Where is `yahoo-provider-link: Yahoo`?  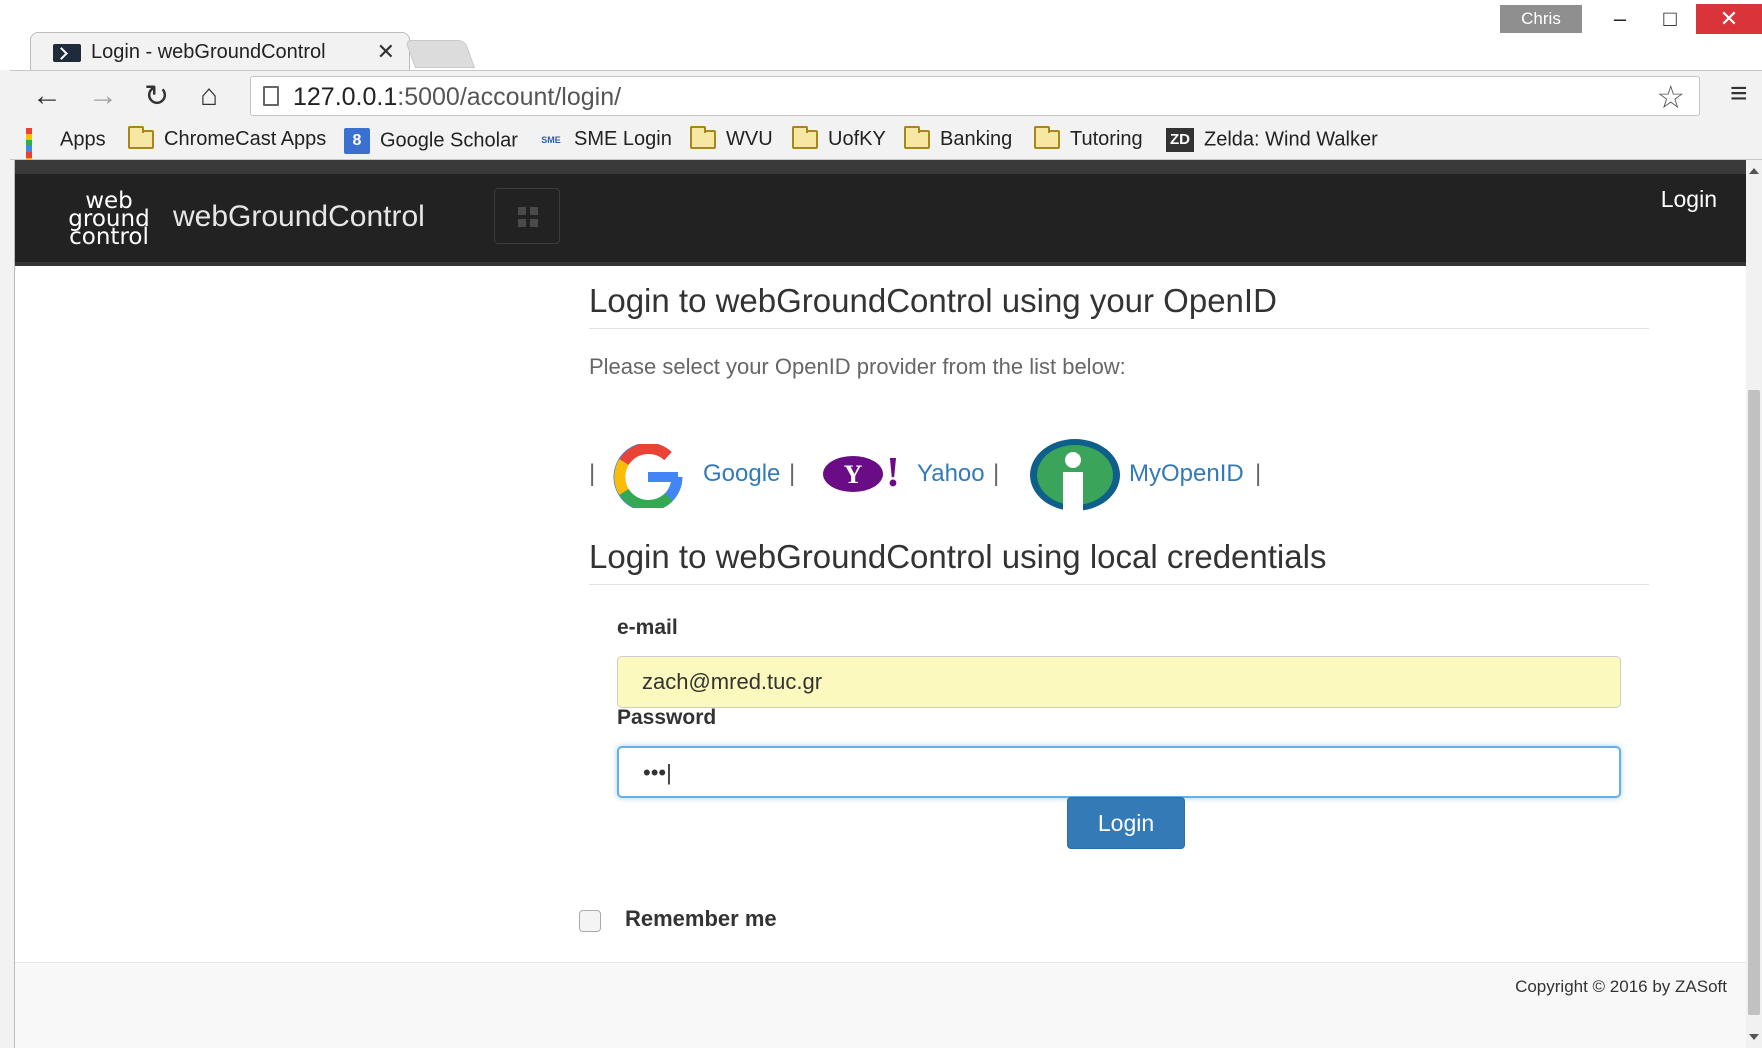
yahoo-provider-link: Yahoo is located at coordinates (951, 474).